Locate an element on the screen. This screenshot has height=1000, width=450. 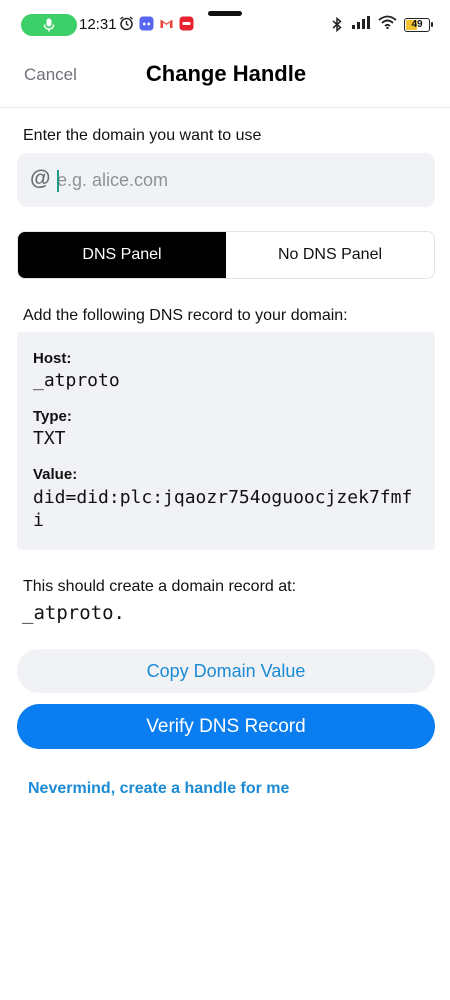
wifi-icon is located at coordinates (387, 24).